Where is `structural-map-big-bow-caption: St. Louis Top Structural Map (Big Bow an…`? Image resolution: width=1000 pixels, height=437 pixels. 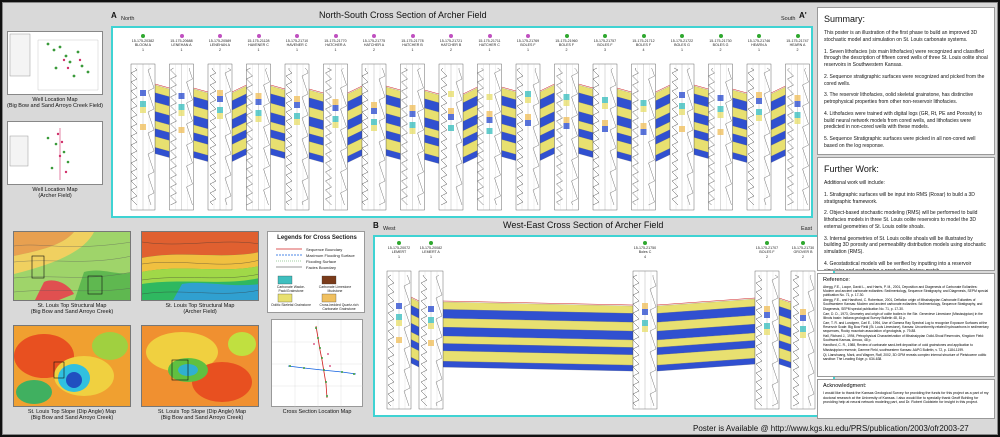
structural-map-big-bow-caption: St. Louis Top Structural Map (Big Bow an… is located at coordinates (72, 309).